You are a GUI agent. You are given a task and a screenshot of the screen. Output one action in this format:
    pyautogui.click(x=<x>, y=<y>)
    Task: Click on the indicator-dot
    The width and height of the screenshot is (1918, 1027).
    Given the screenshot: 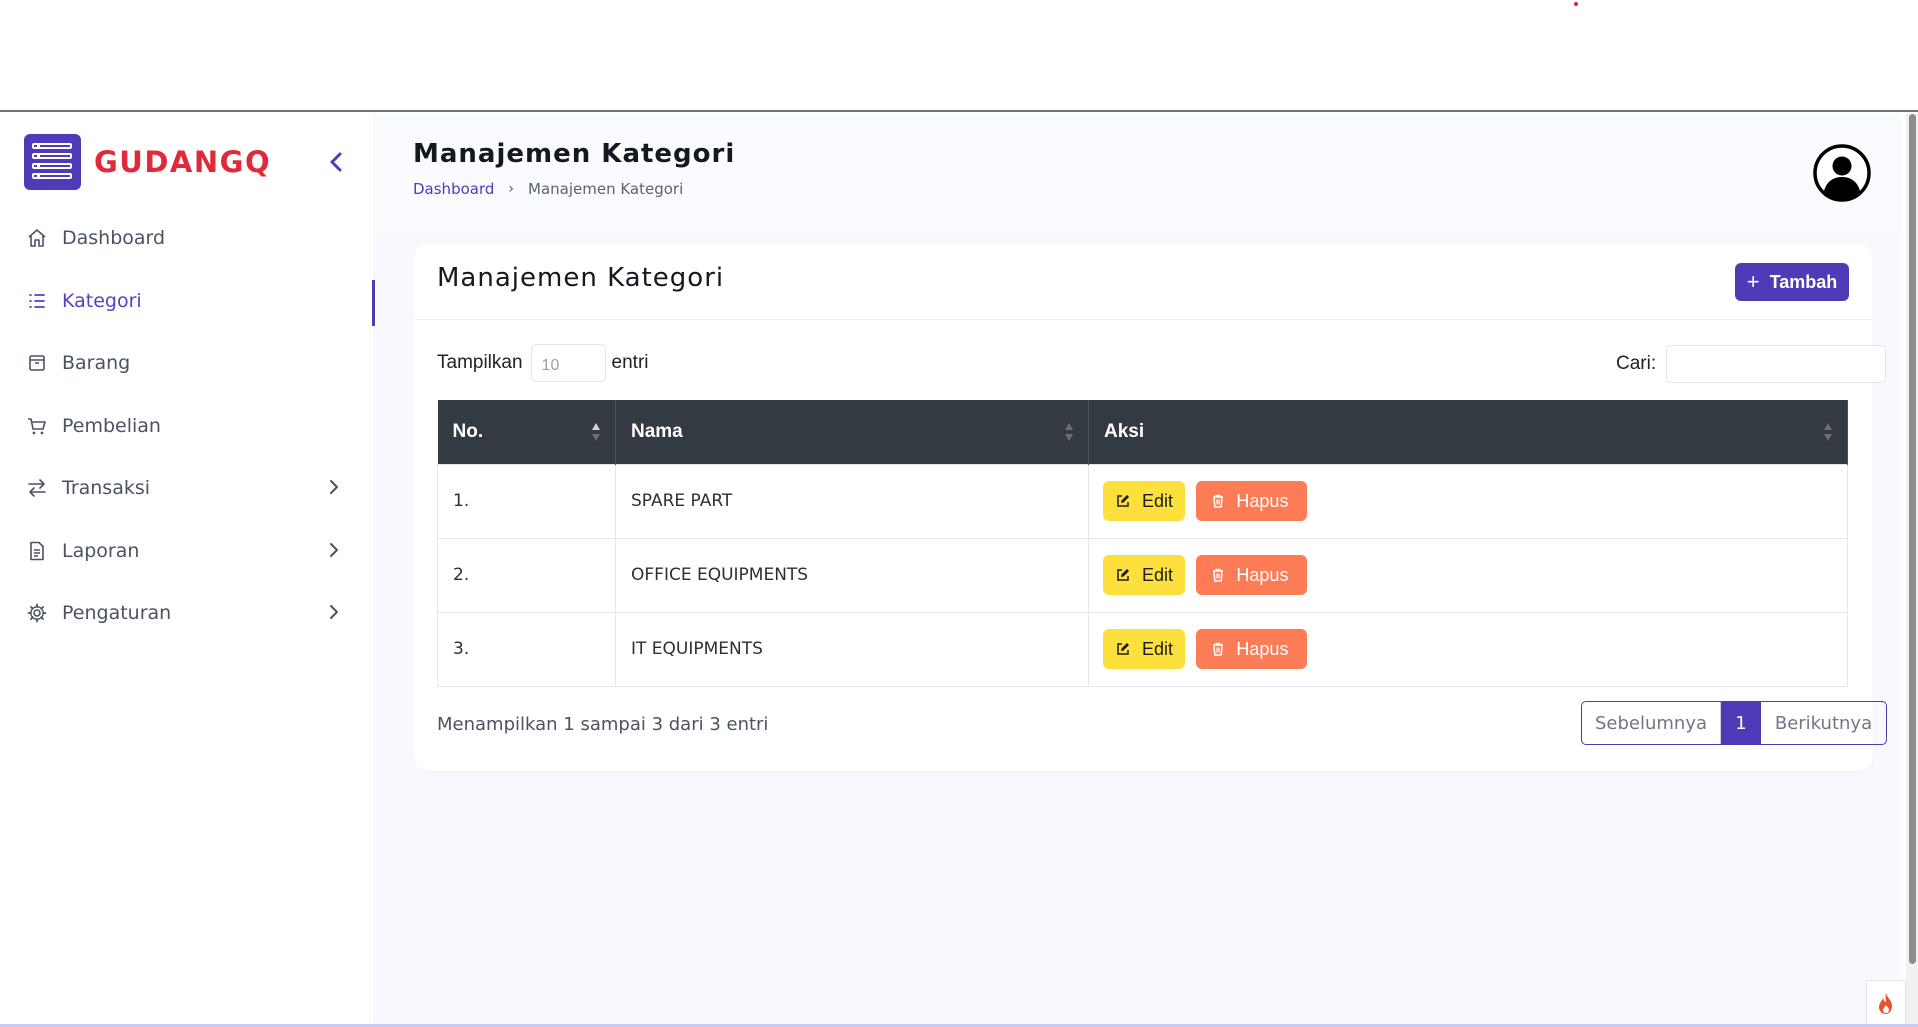 What is the action you would take?
    pyautogui.click(x=1576, y=4)
    